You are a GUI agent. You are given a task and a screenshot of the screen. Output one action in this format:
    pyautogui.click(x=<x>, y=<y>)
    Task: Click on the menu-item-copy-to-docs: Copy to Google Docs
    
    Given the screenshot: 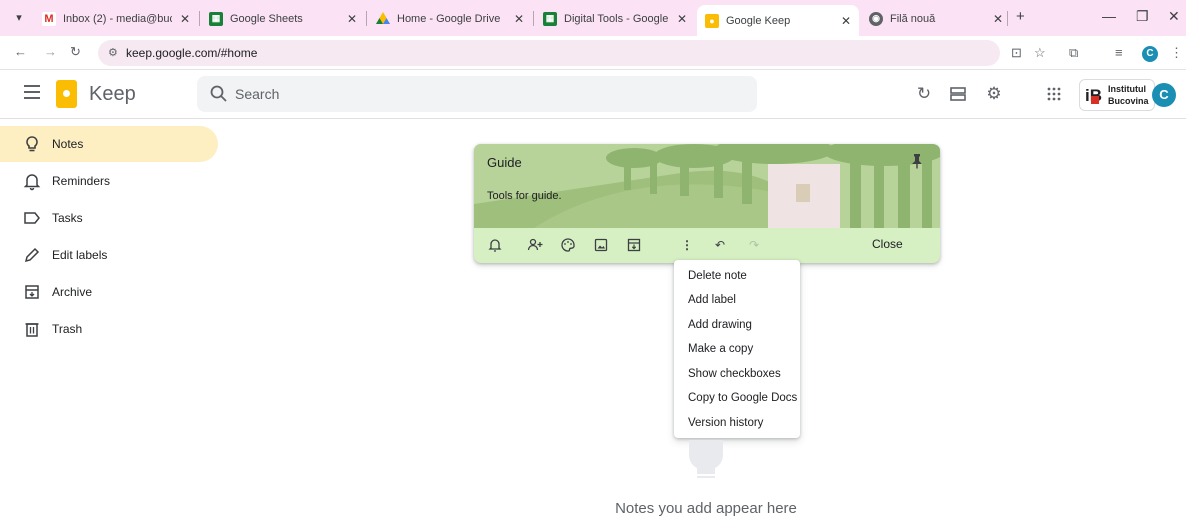 What is the action you would take?
    pyautogui.click(x=737, y=398)
    